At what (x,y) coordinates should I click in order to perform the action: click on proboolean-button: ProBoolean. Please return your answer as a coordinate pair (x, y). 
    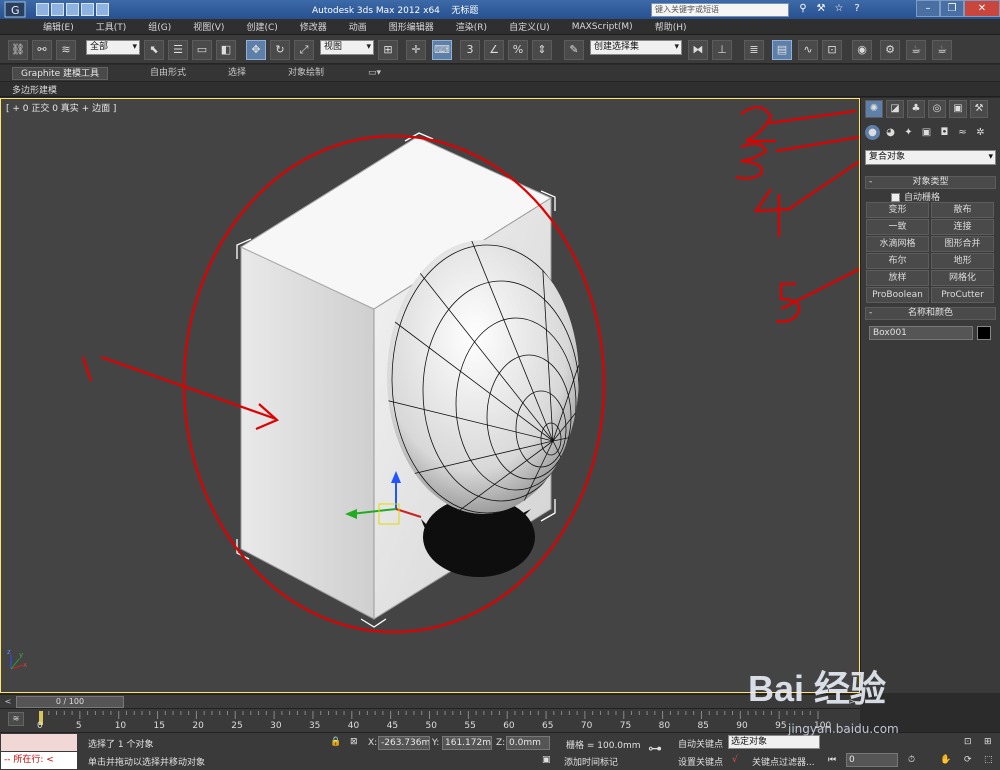
    Looking at the image, I should click on (897, 295).